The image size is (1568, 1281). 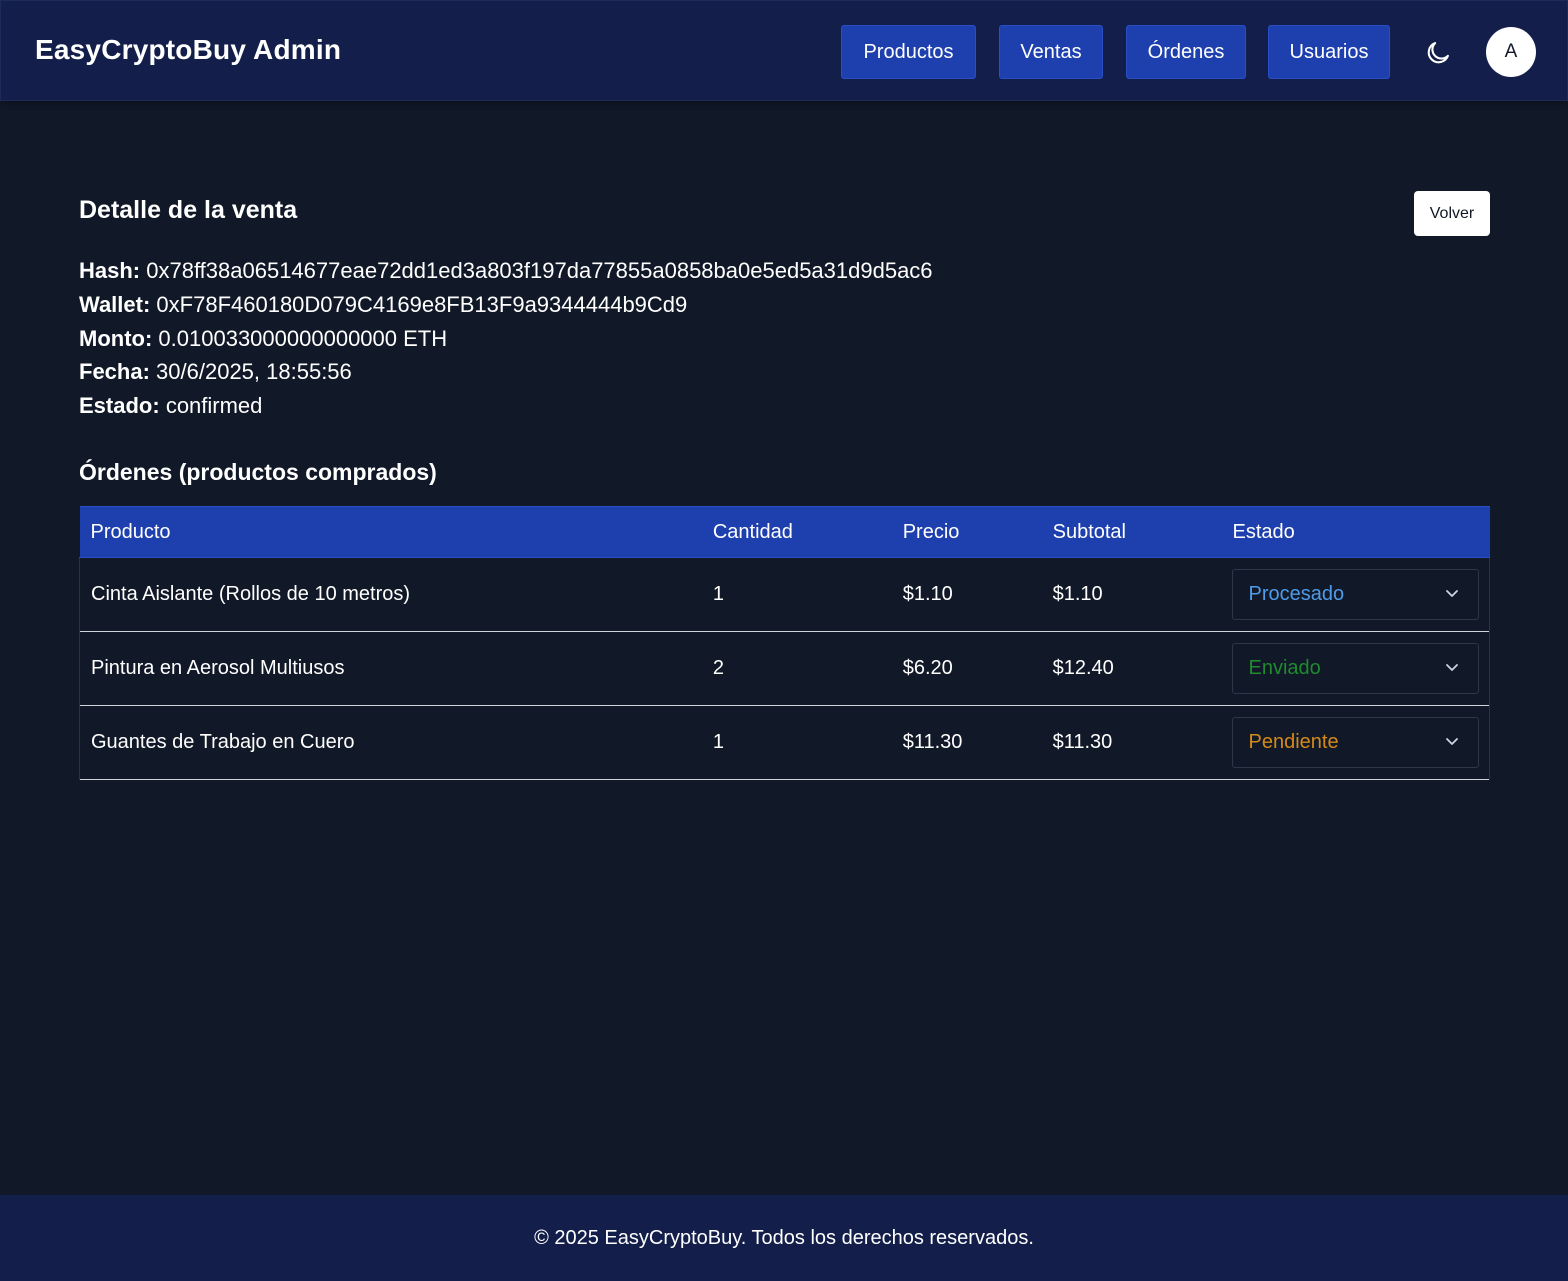 I want to click on quantity-cell: 2, so click(x=718, y=668).